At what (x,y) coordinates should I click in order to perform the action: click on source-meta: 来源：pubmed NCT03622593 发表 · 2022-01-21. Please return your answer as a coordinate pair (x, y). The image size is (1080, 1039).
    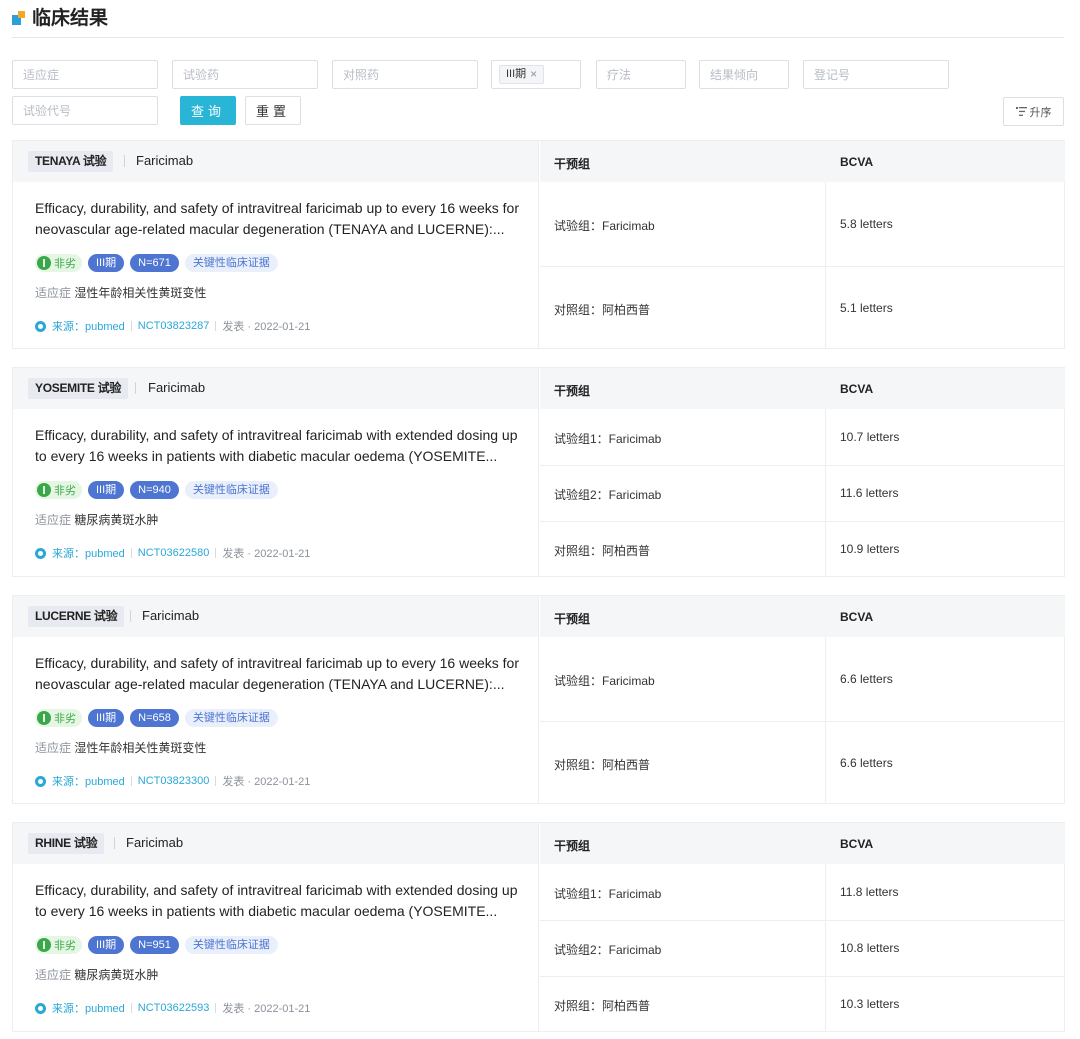
    Looking at the image, I should click on (172, 1008).